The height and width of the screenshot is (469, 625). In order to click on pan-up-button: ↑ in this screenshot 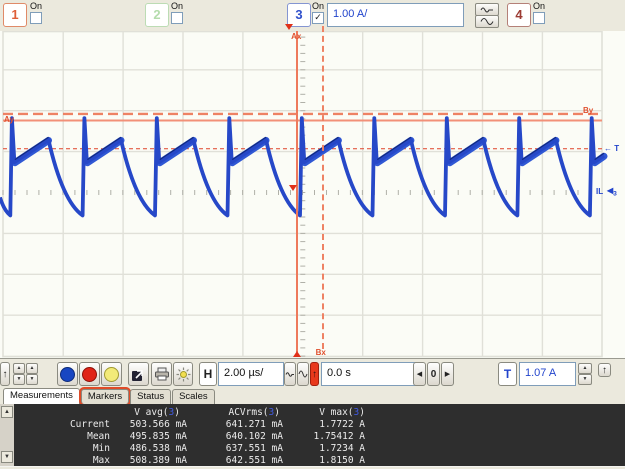, I will do `click(5, 374)`.